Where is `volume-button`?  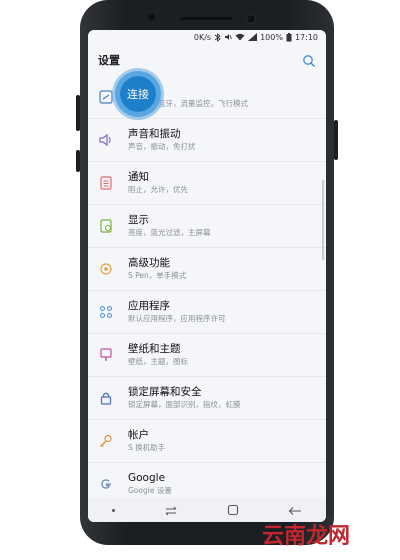
volume-button is located at coordinates (78, 113).